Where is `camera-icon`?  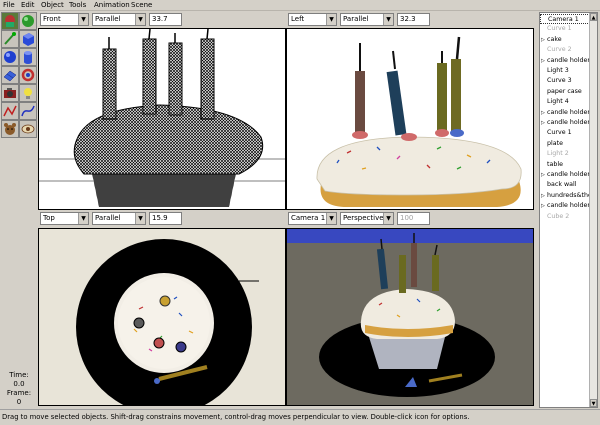
camera-icon is located at coordinates (10, 93).